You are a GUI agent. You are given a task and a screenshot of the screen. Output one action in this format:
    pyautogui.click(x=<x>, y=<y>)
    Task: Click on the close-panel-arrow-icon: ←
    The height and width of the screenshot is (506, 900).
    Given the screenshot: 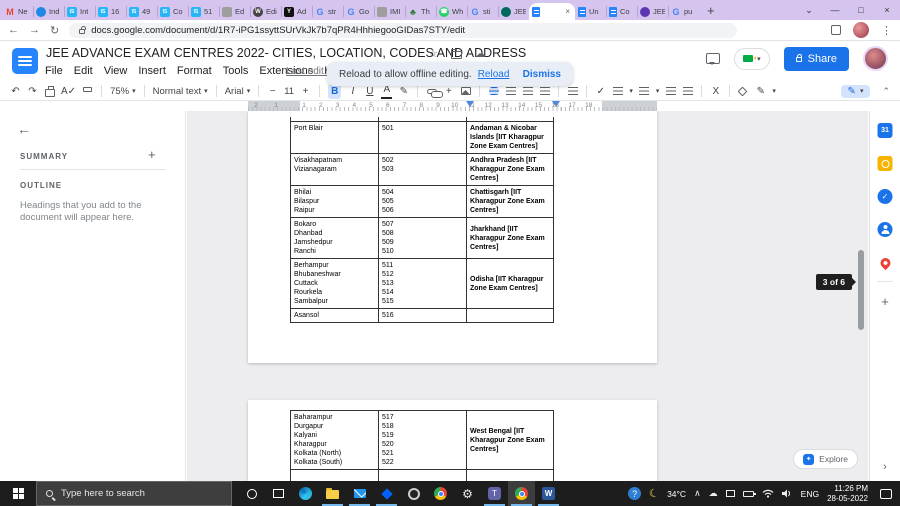 What is the action you would take?
    pyautogui.click(x=24, y=129)
    